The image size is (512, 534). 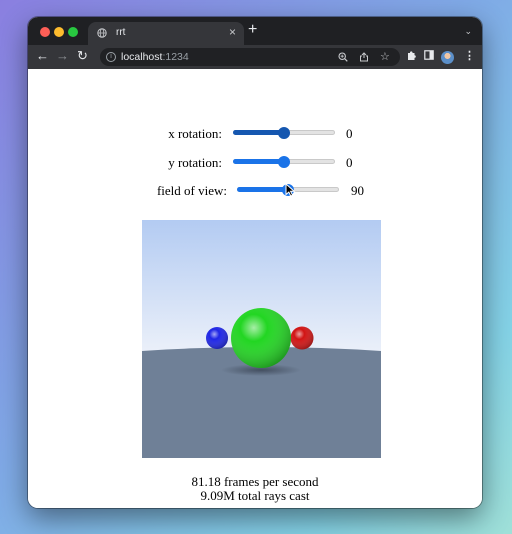 I want to click on close-window-button, so click(x=45, y=32).